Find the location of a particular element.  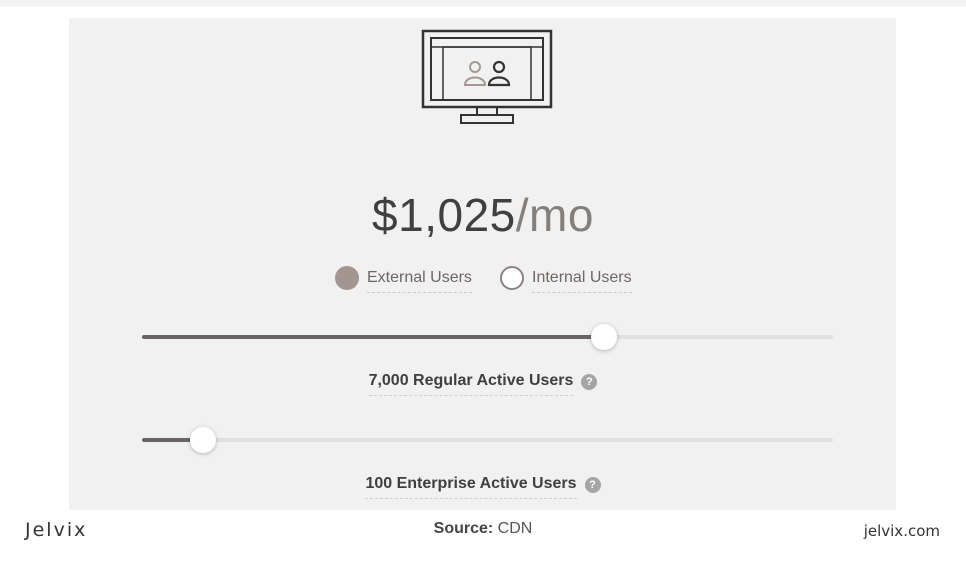

enterprise-users-count: 100 Enterprise Active Users? is located at coordinates (483, 486).